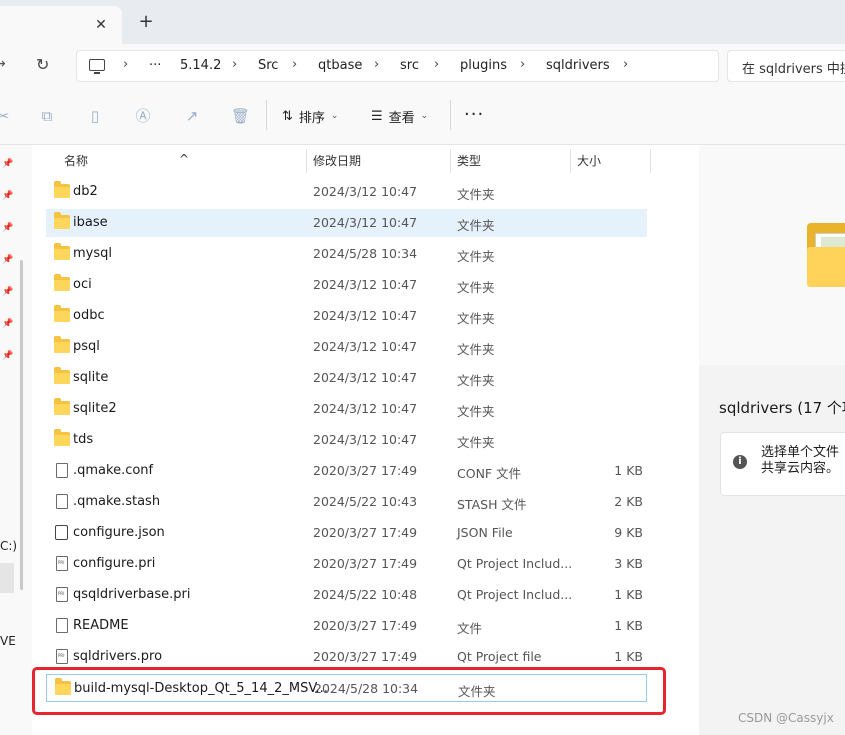 The height and width of the screenshot is (735, 845). I want to click on cut-icon: ✂, so click(6, 116).